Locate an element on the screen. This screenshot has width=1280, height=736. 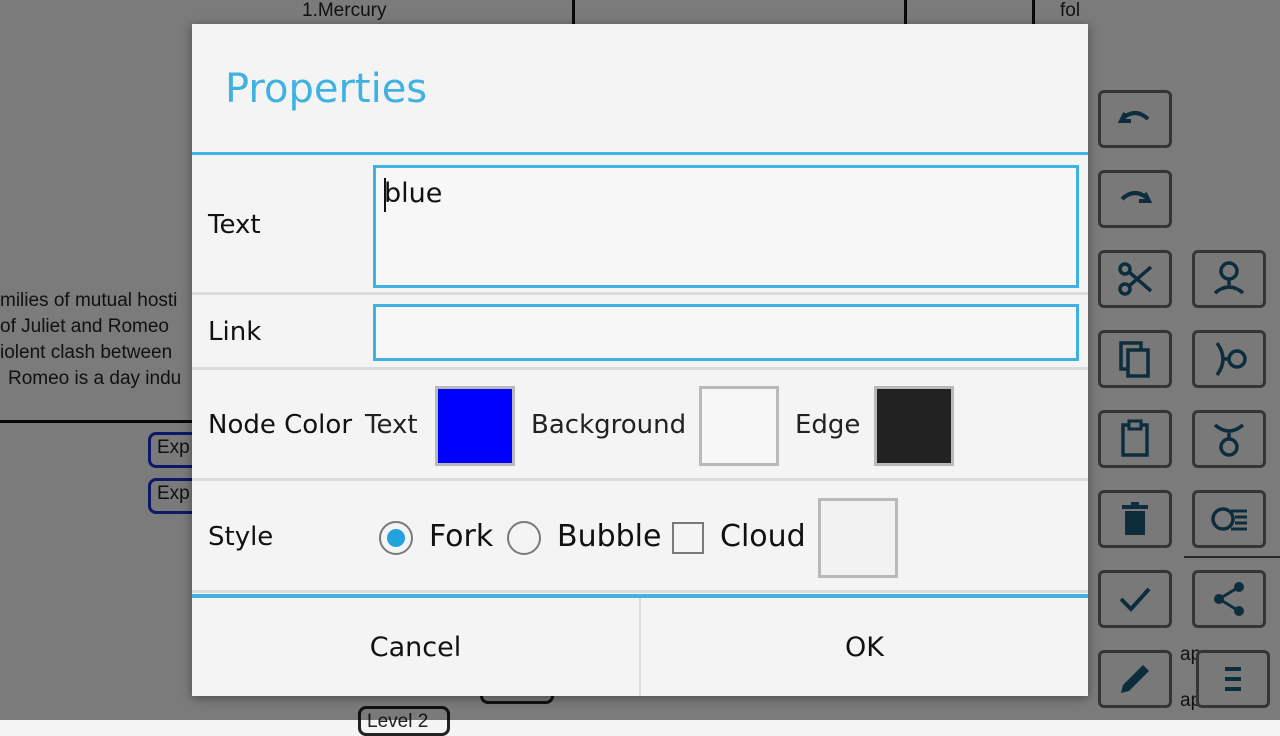
text-color-swatch is located at coordinates (475, 426).